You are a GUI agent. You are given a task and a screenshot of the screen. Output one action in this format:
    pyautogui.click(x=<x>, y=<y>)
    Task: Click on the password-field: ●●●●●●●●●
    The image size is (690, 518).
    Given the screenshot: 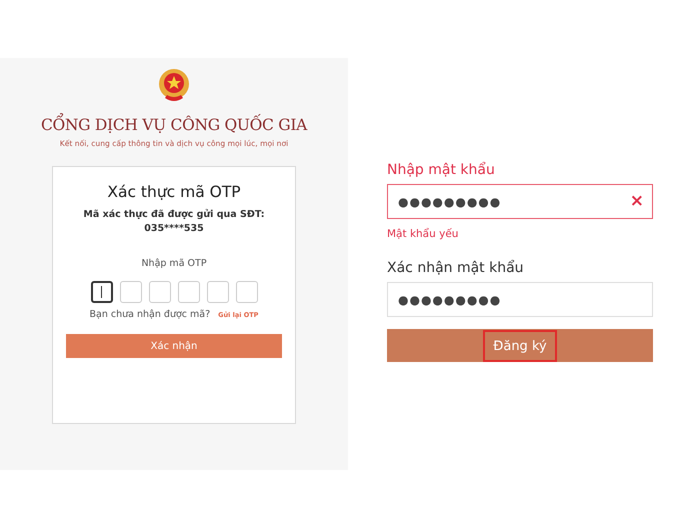 What is the action you would take?
    pyautogui.click(x=520, y=299)
    